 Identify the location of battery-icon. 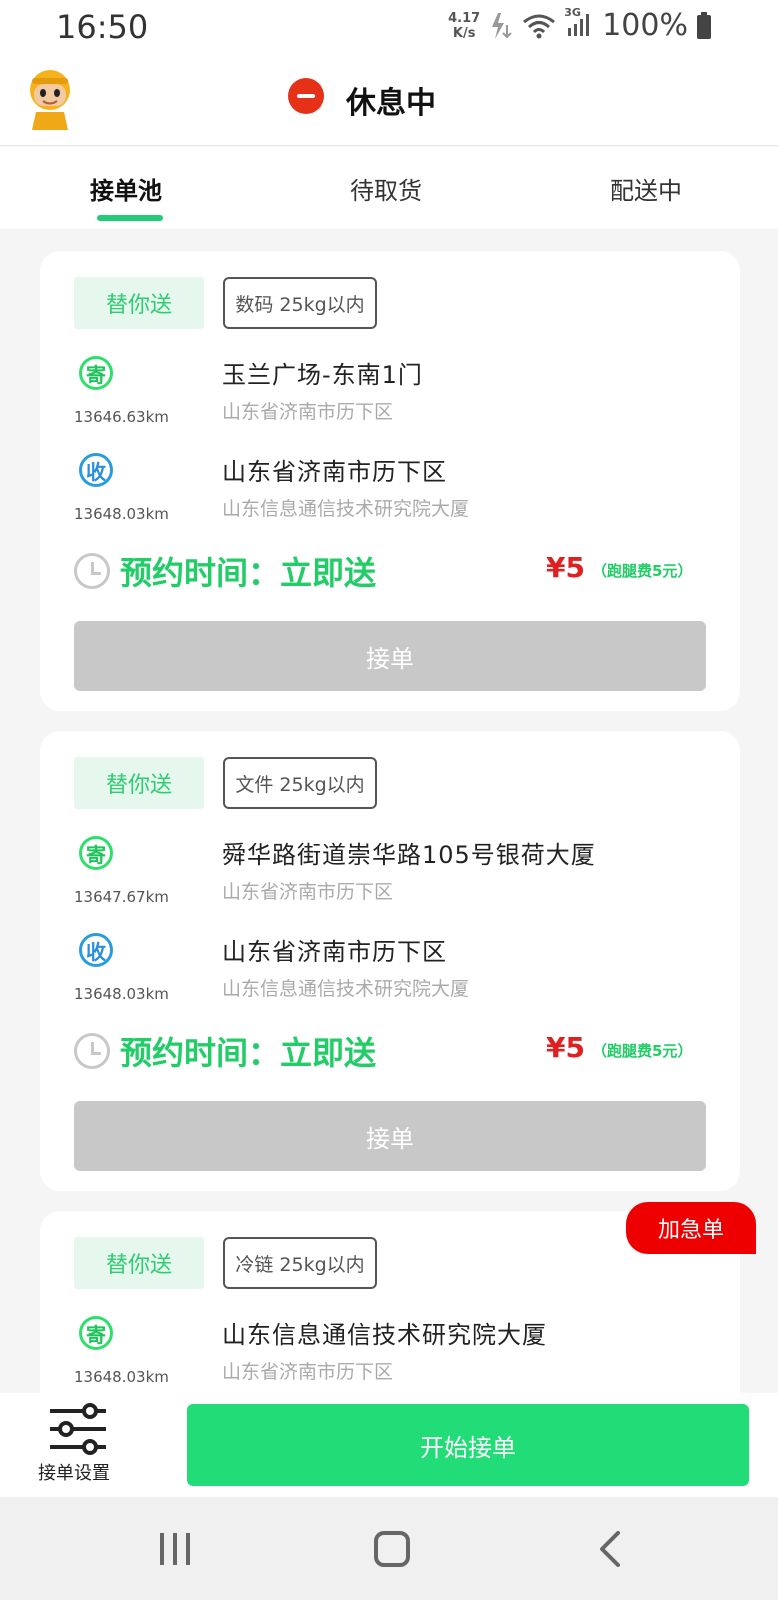
(704, 25).